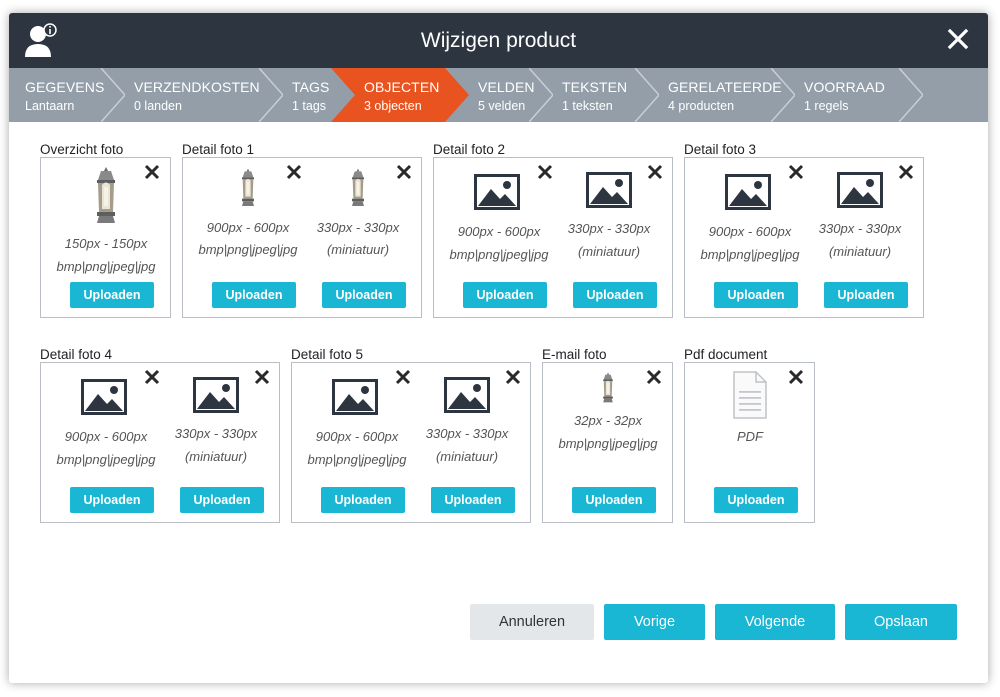 This screenshot has height=697, width=1000. I want to click on step-voorraad: VOORRAAD 1 regels, so click(835, 95).